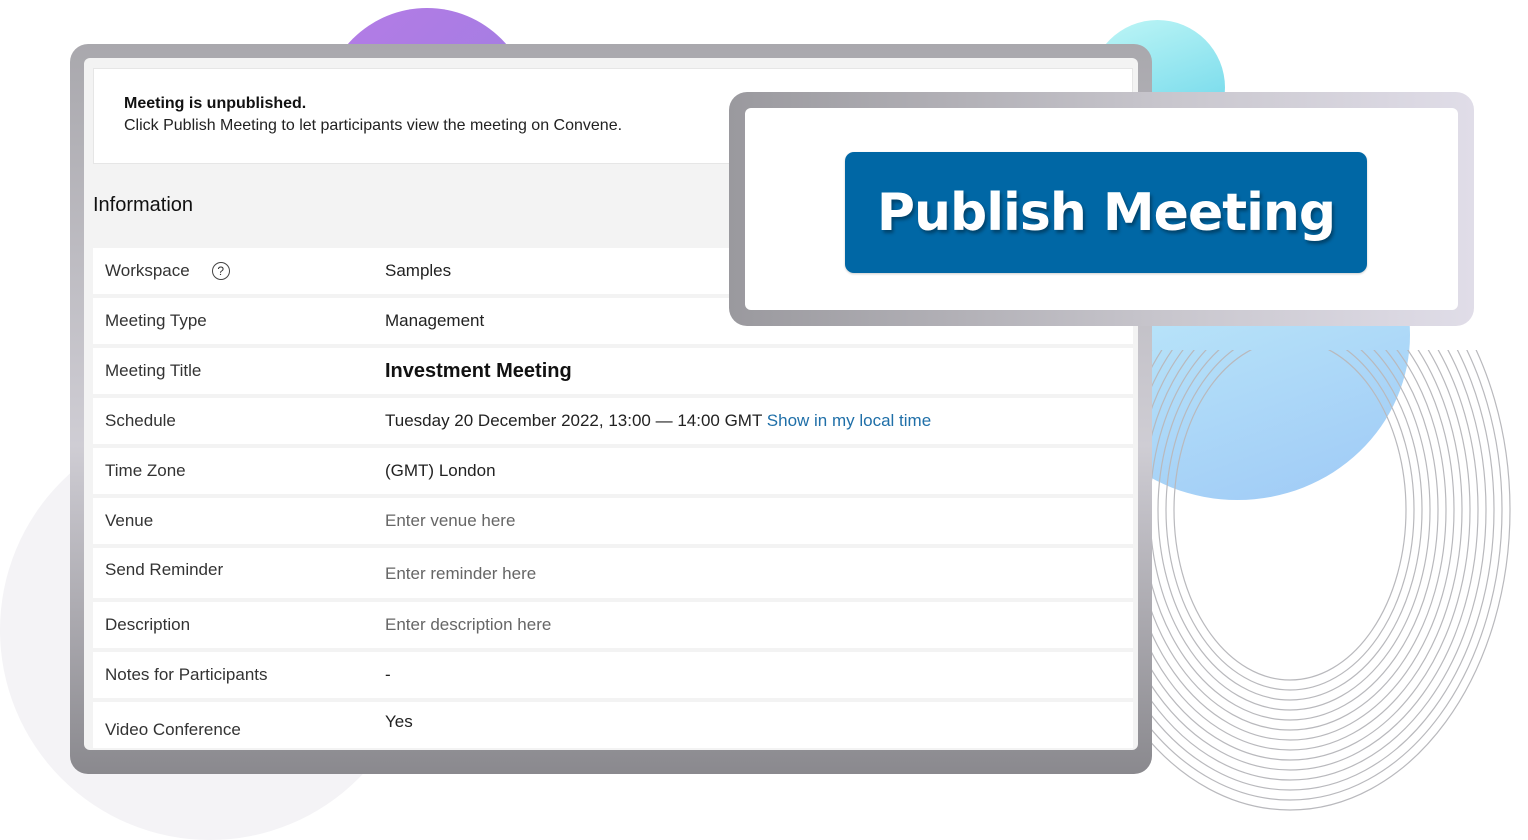 This screenshot has width=1528, height=840. I want to click on field-label-text: Workspace, so click(147, 270).